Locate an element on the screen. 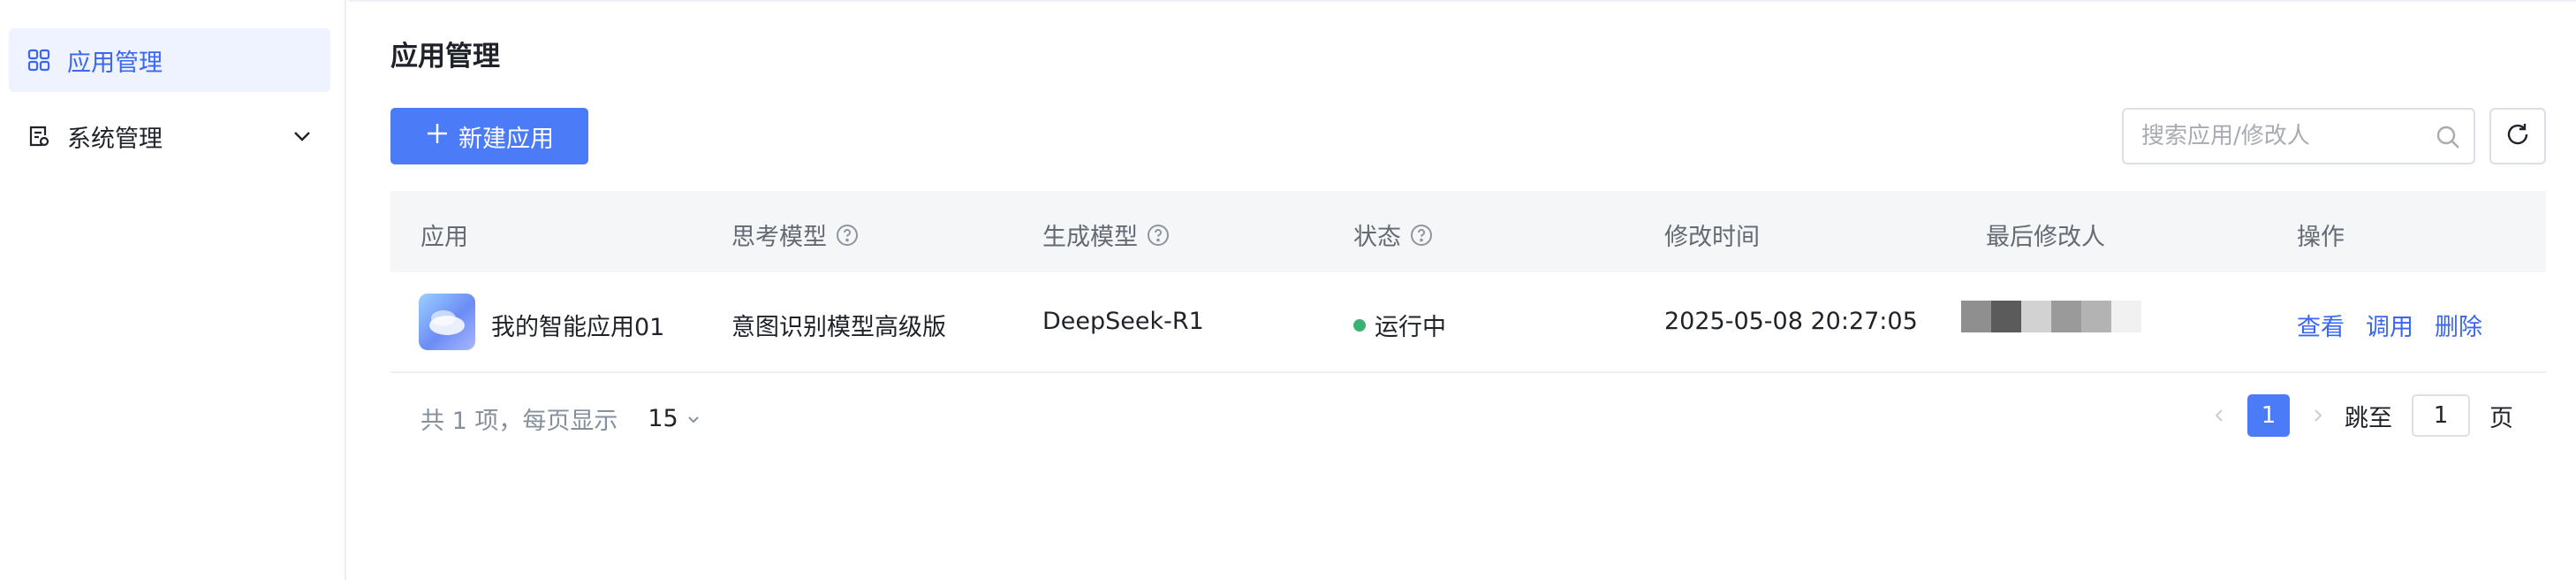 The image size is (2576, 580). sidebar-item-app-management: 应用管理 is located at coordinates (170, 60).